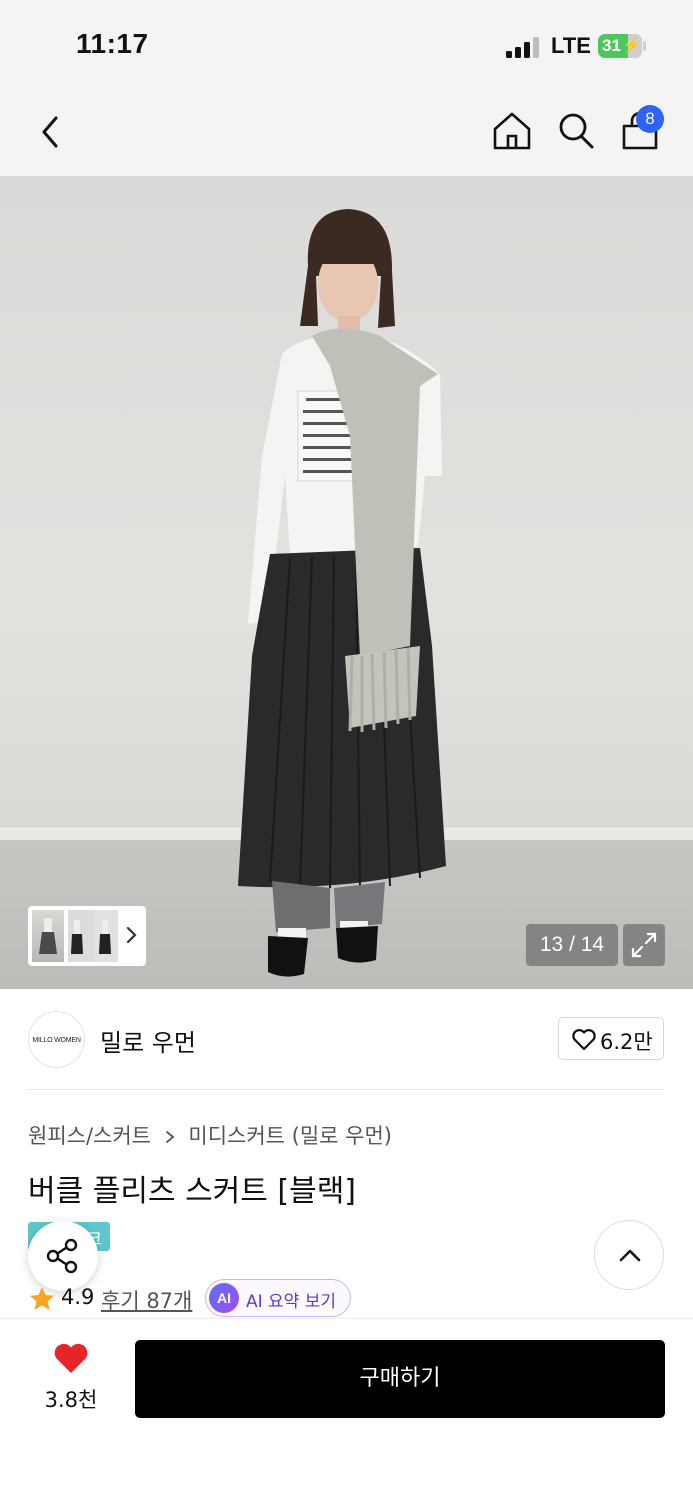  I want to click on home-icon, so click(512, 131).